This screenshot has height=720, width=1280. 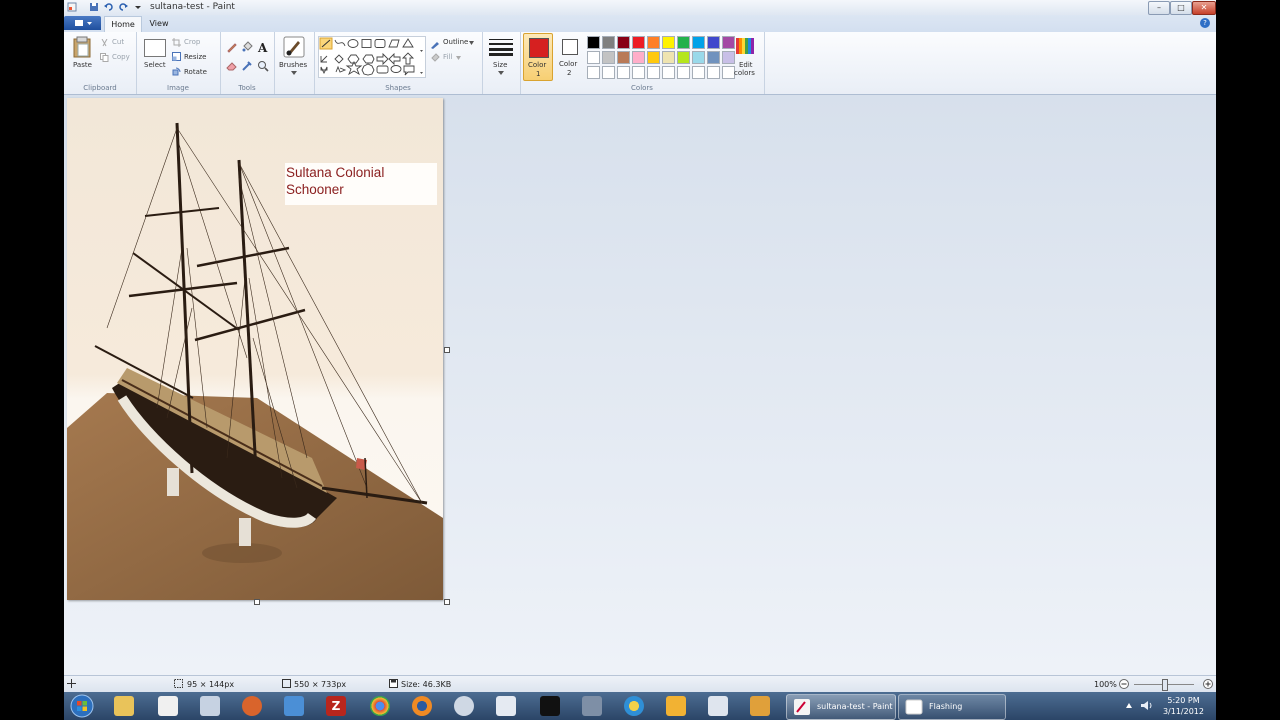 I want to click on pencil-icon, so click(x=232, y=47).